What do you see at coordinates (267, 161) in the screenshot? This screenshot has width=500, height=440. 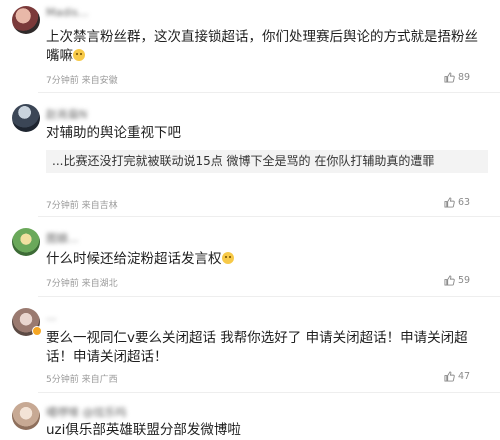 I see `quoted-reply: ...比赛还没打完就被联动说15点 微博下全是骂的 在你队打辅助真的遭罪` at bounding box center [267, 161].